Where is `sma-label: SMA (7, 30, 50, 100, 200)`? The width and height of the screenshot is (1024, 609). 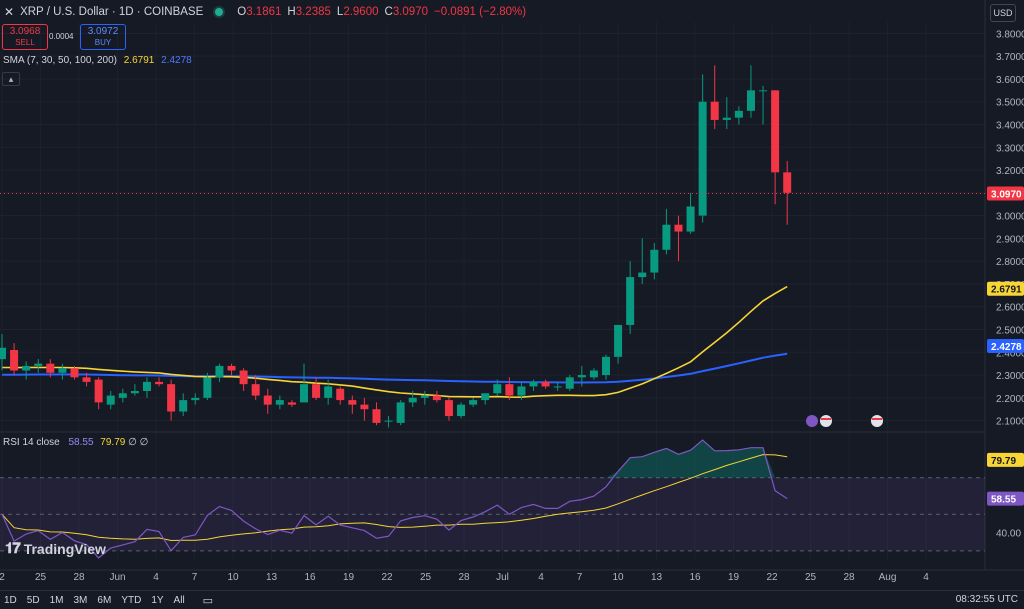 sma-label: SMA (7, 30, 50, 100, 200) is located at coordinates (60, 60).